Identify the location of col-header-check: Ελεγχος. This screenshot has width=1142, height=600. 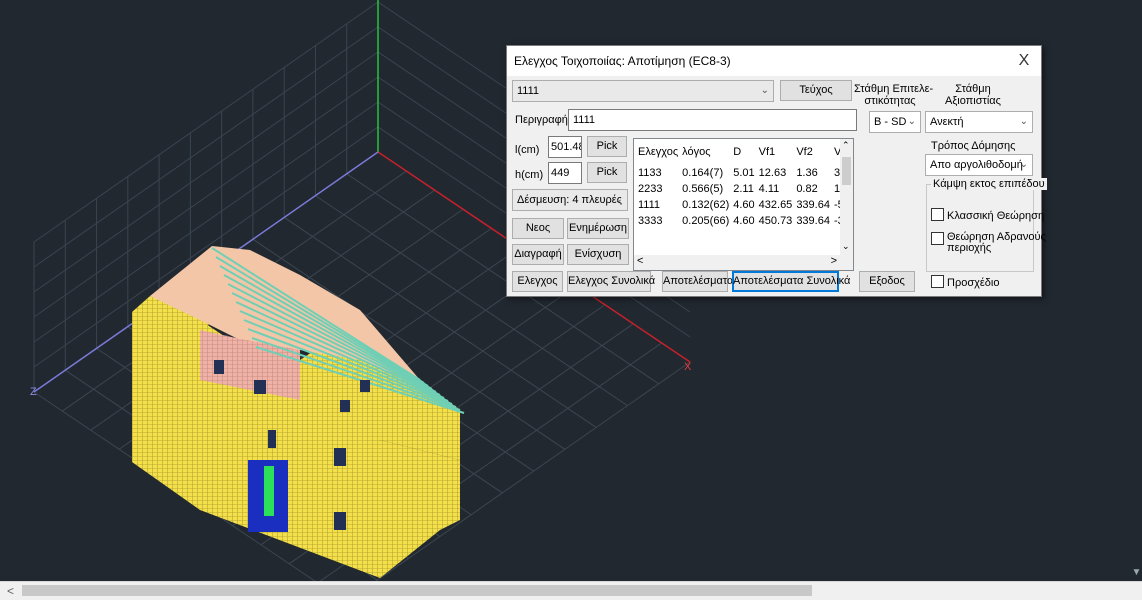
(658, 152).